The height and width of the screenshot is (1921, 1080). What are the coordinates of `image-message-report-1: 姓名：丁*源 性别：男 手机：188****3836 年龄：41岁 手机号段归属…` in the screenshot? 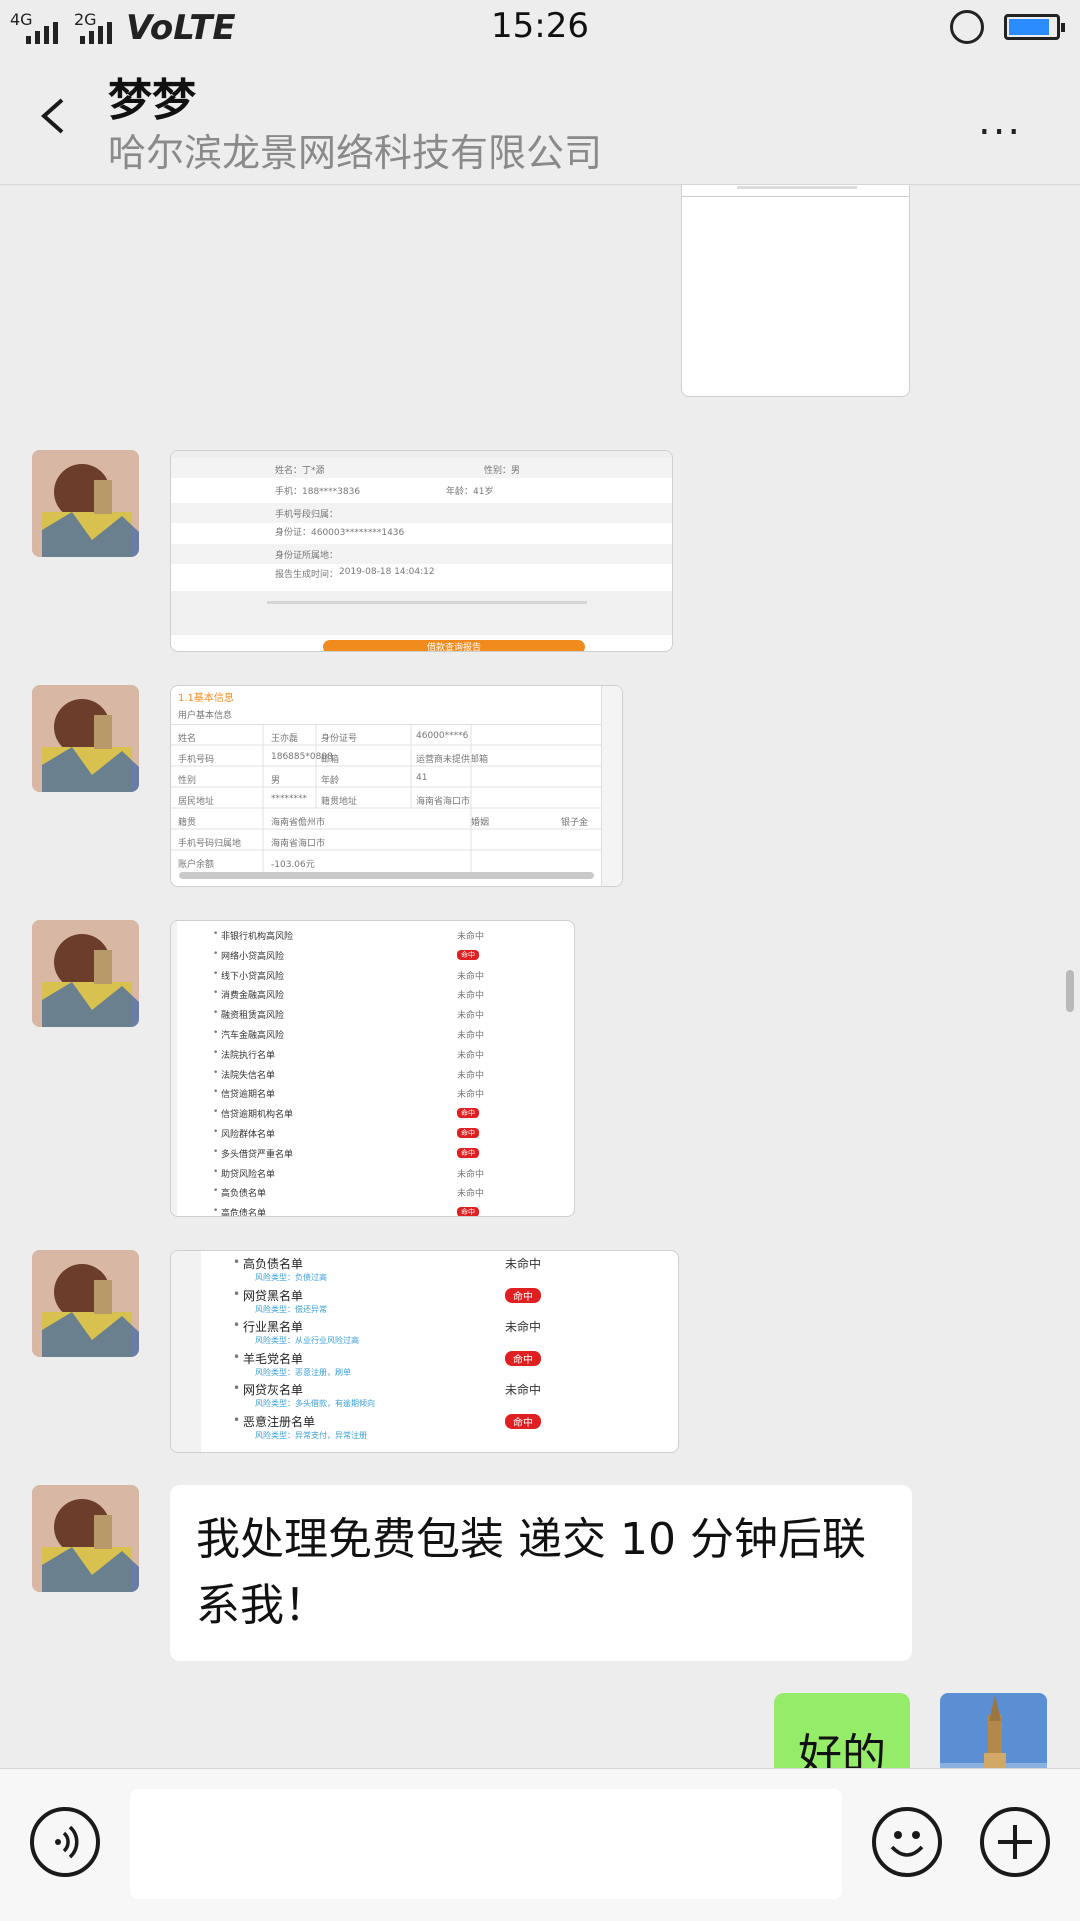 It's located at (421, 551).